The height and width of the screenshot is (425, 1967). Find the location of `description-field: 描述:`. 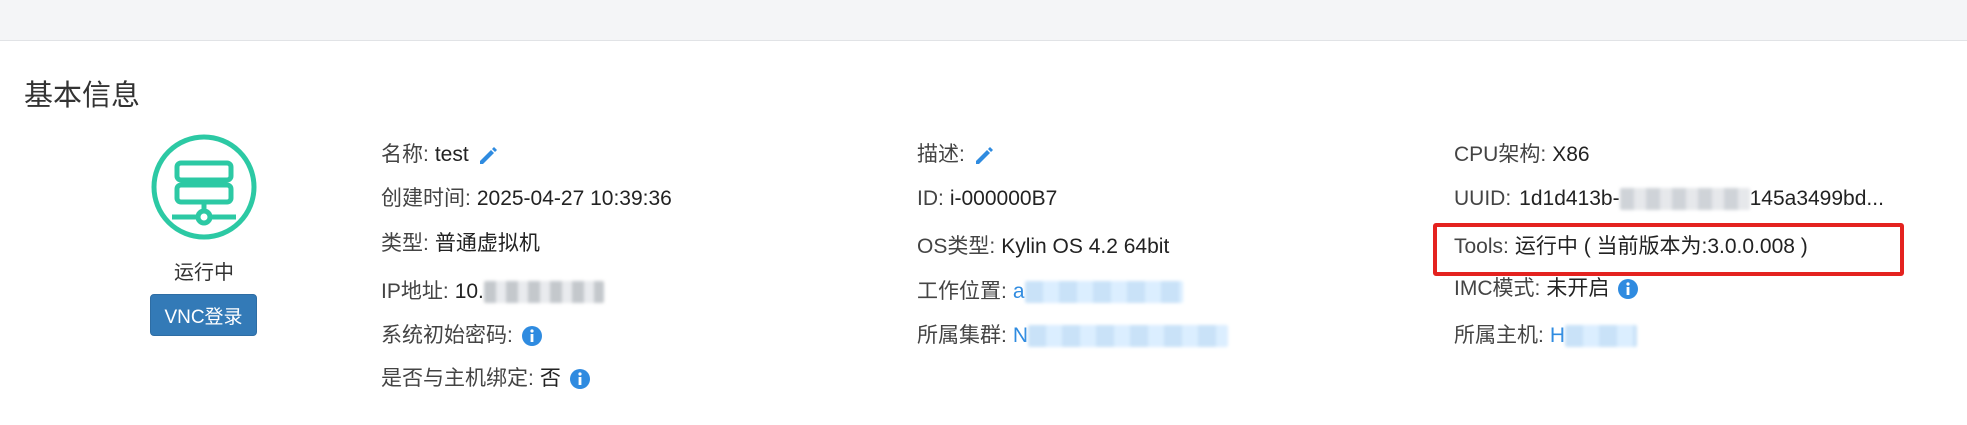

description-field: 描述: is located at coordinates (956, 155).